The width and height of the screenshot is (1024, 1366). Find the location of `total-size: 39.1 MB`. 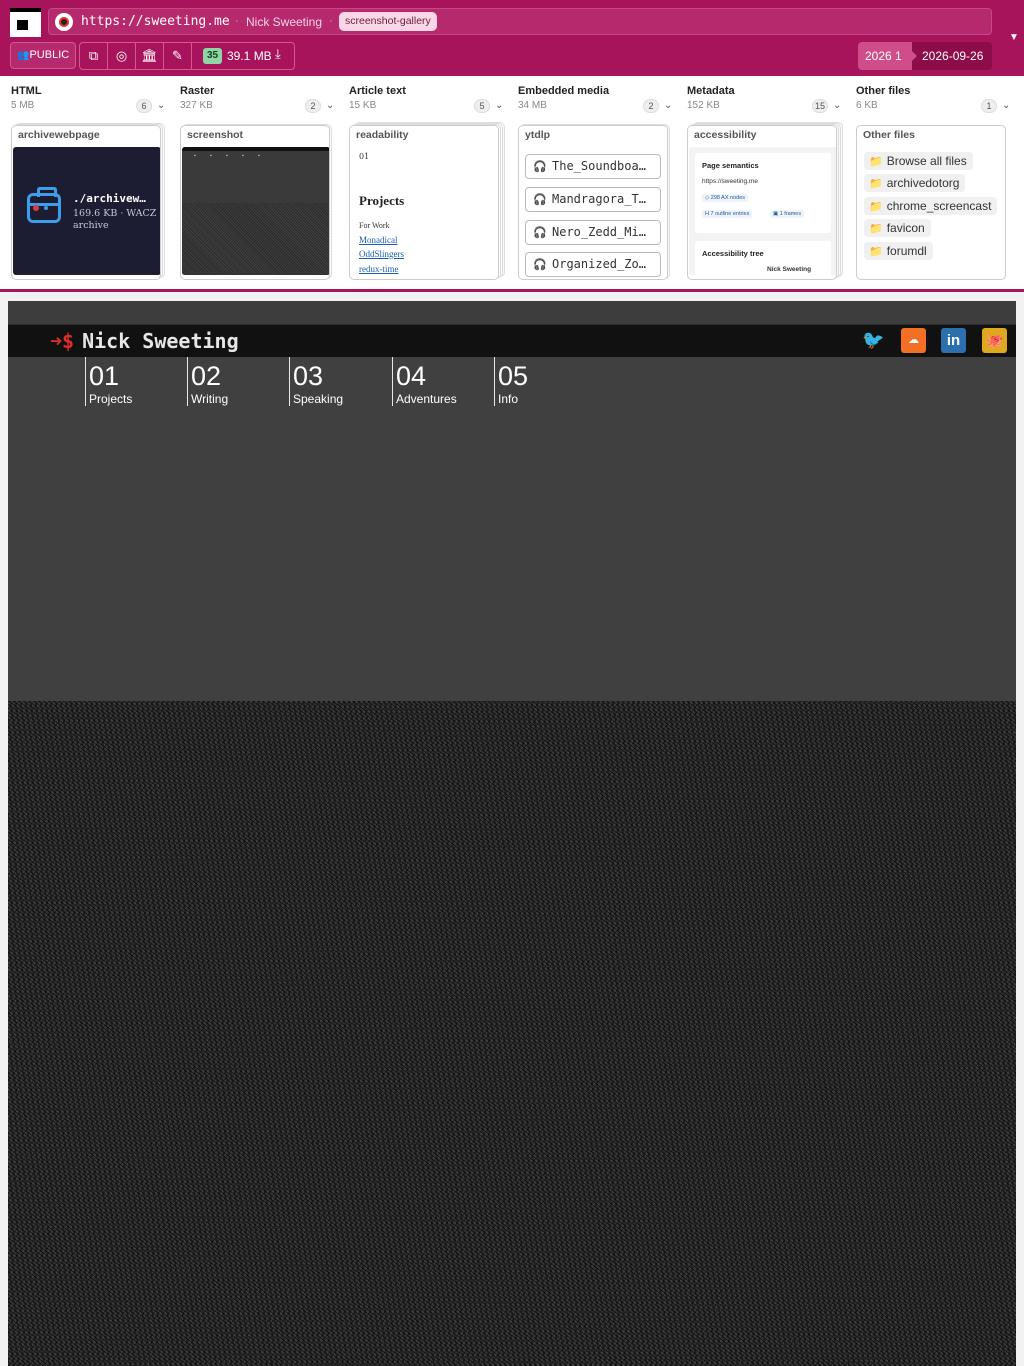

total-size: 39.1 MB is located at coordinates (249, 56).